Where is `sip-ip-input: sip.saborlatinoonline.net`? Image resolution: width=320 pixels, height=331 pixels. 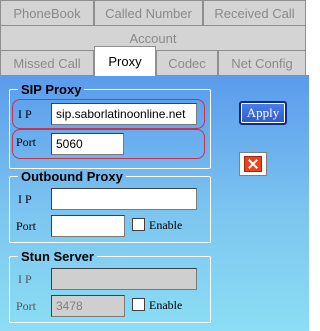 sip-ip-input: sip.saborlatinoonline.net is located at coordinates (124, 114).